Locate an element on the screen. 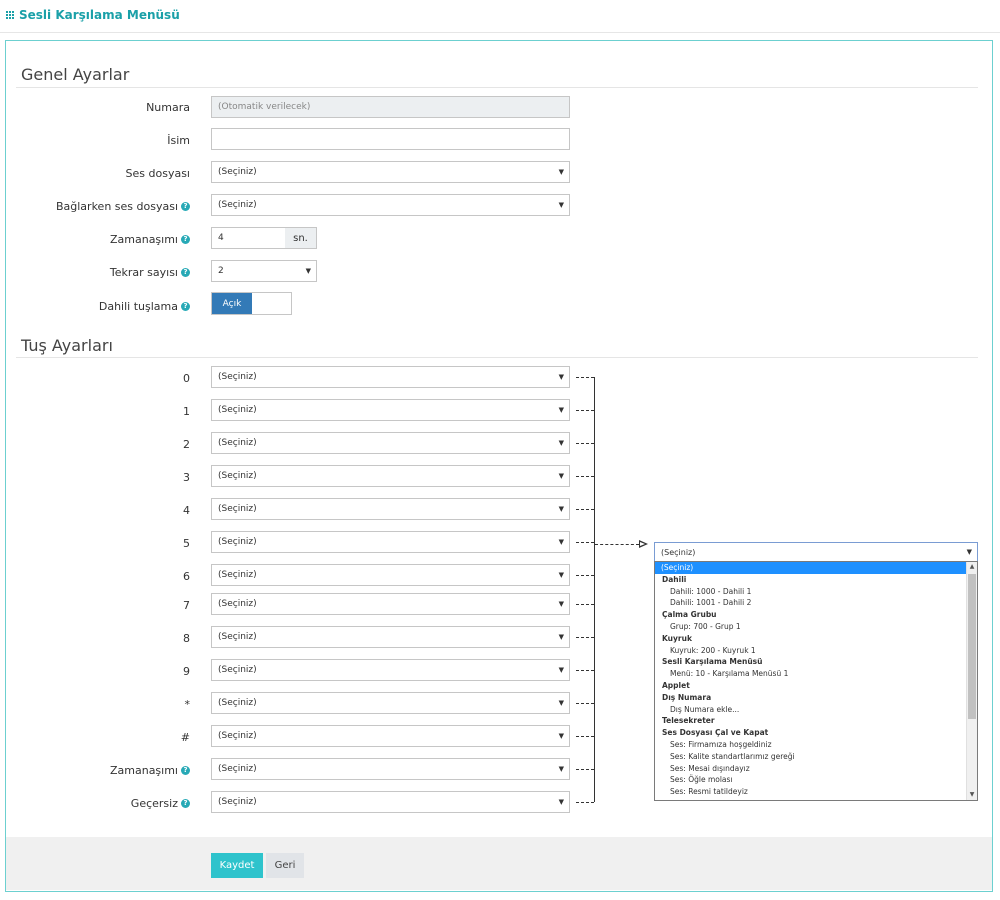  tekrar-label: Tekrar sayısı? is located at coordinates (150, 272).